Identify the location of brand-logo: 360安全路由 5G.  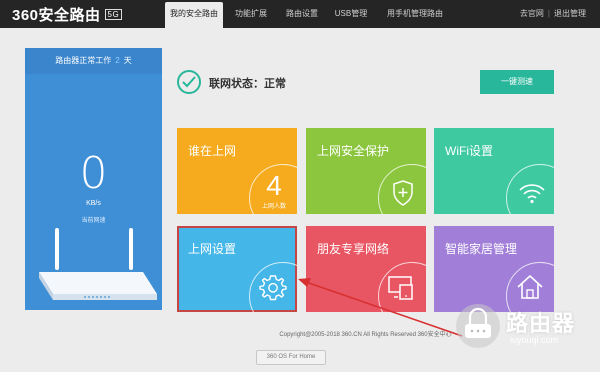
(67, 14).